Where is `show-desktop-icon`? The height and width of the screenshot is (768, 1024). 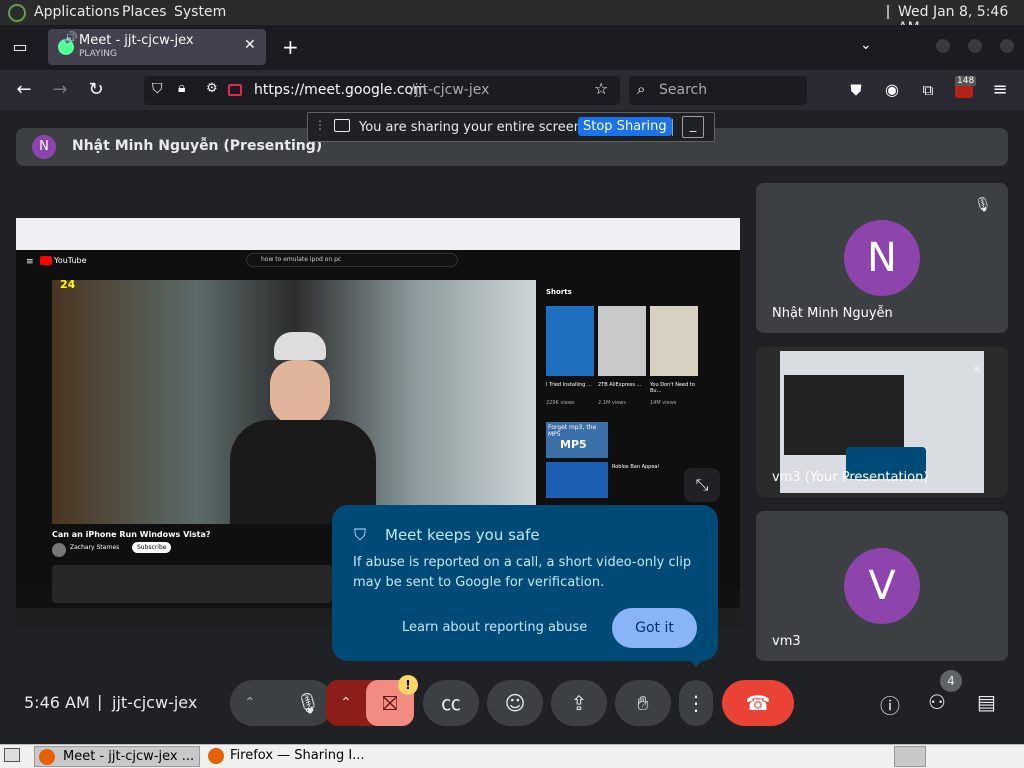
show-desktop-icon is located at coordinates (12, 755).